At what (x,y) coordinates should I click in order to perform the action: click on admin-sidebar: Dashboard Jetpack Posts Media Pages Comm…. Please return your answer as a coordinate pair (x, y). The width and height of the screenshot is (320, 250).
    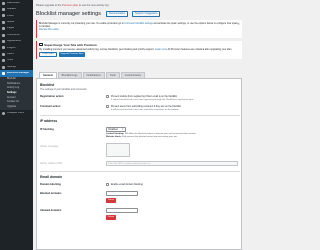
    Looking at the image, I should click on (16, 125).